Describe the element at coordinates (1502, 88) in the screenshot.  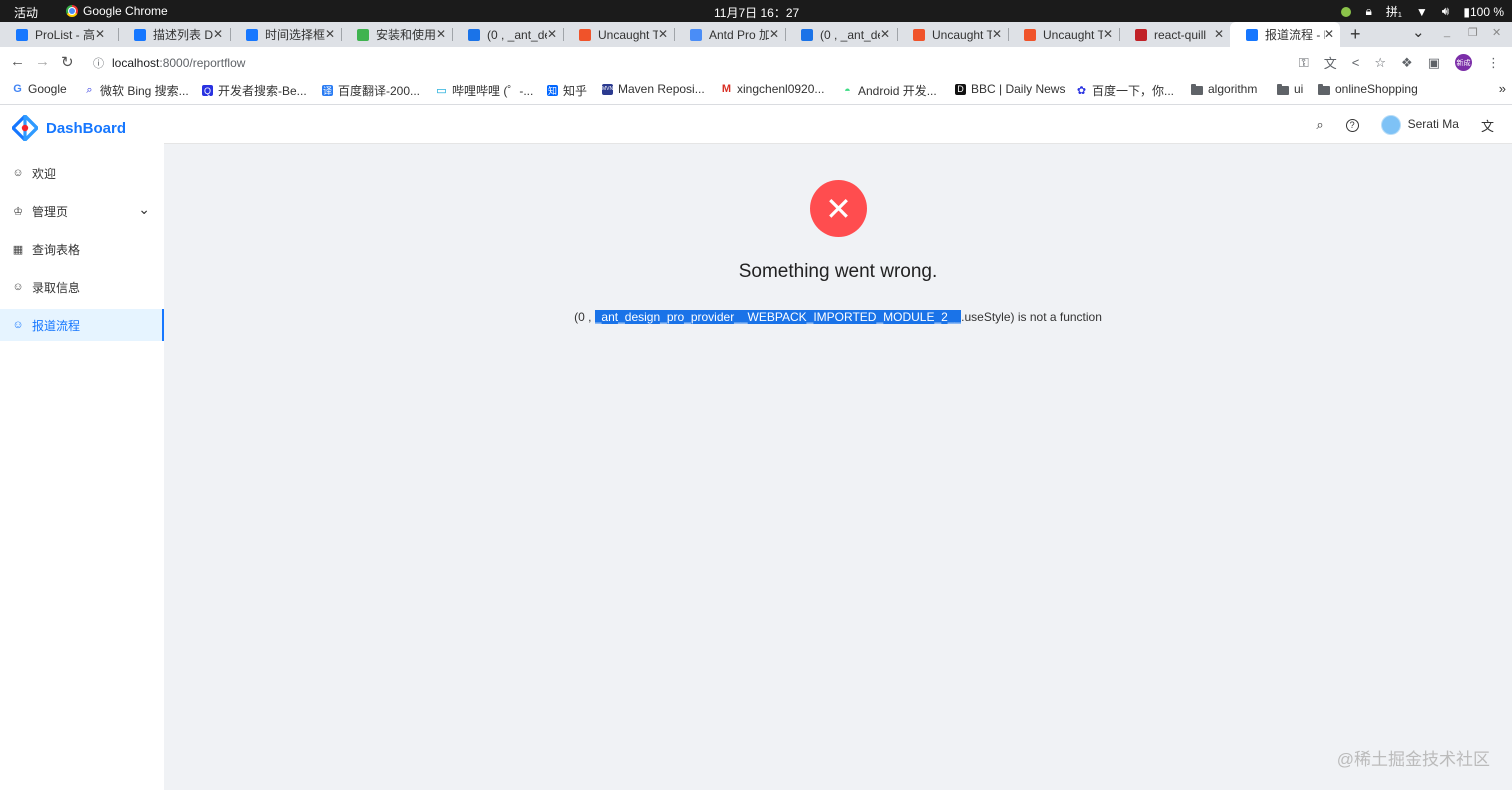
I see `bookmarks-overflow-icon: »` at that location.